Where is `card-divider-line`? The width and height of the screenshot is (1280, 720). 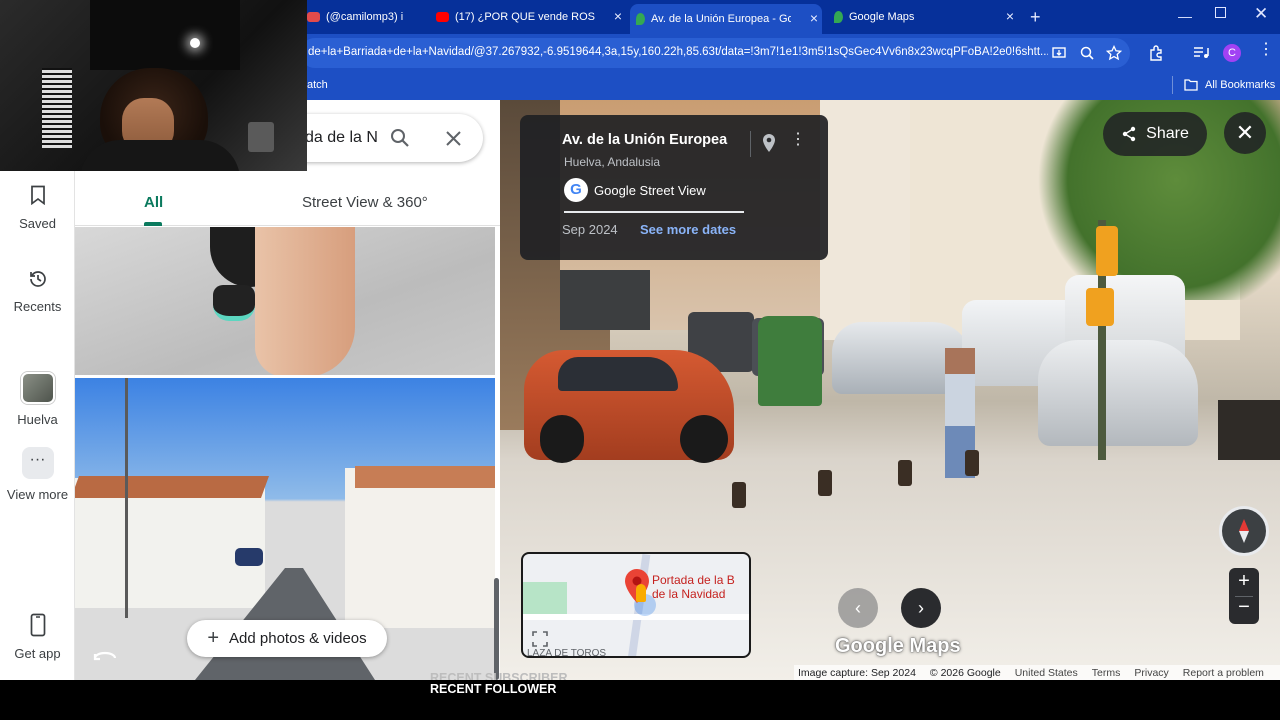
card-divider-line is located at coordinates (654, 212).